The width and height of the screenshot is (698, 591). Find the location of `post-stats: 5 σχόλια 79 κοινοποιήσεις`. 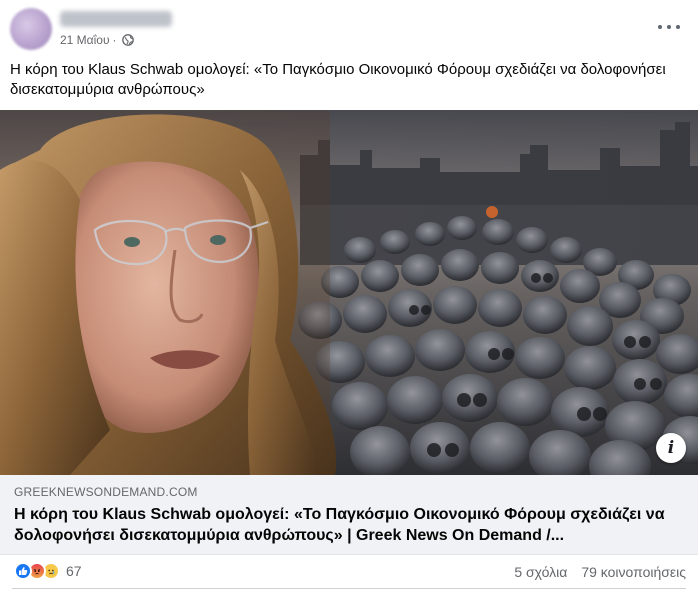

post-stats: 5 σχόλια 79 κοινοποιήσεις is located at coordinates (600, 572).